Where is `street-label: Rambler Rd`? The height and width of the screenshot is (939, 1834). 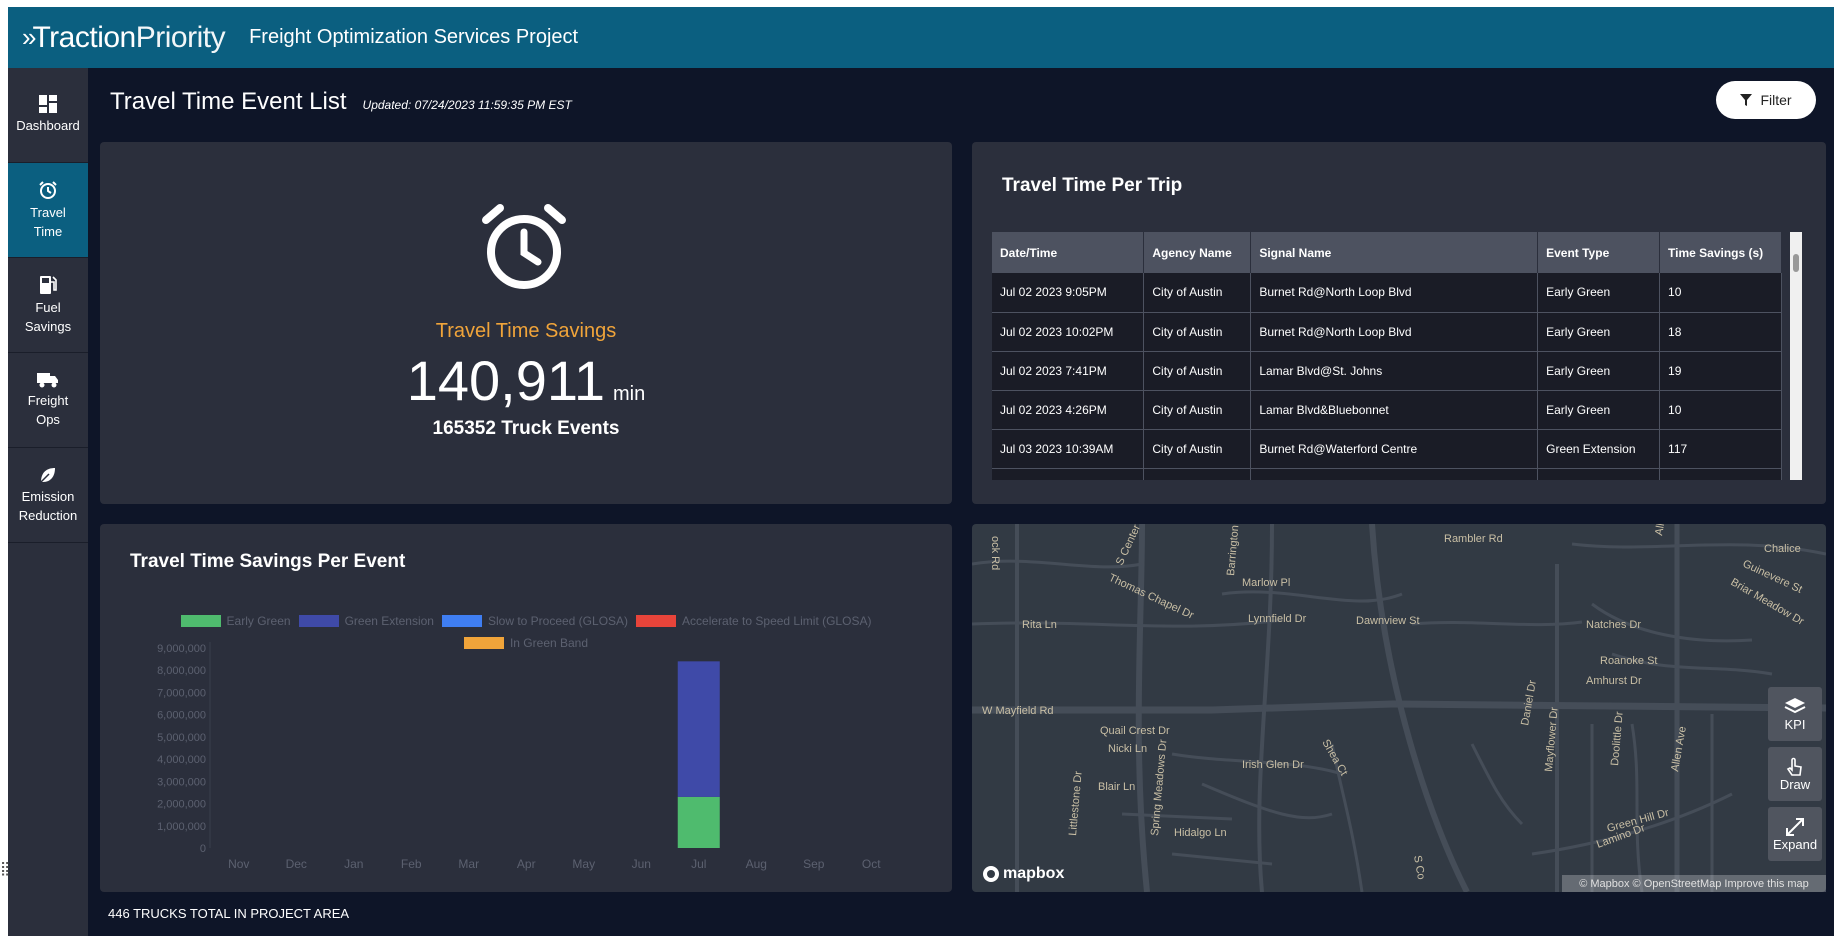
street-label: Rambler Rd is located at coordinates (1473, 539).